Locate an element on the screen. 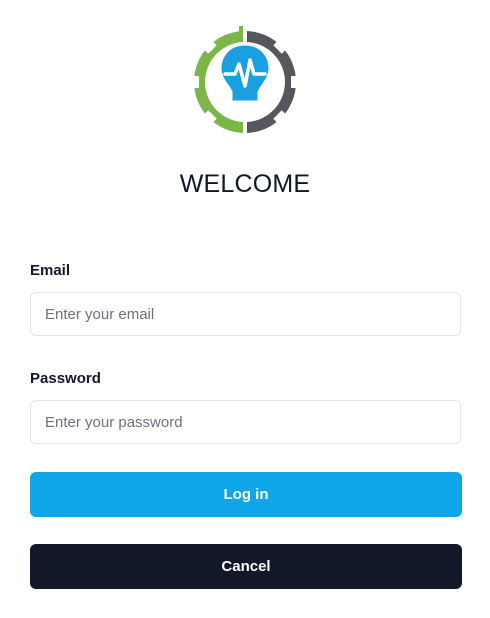  lightbulb-gear-icon is located at coordinates (245, 82).